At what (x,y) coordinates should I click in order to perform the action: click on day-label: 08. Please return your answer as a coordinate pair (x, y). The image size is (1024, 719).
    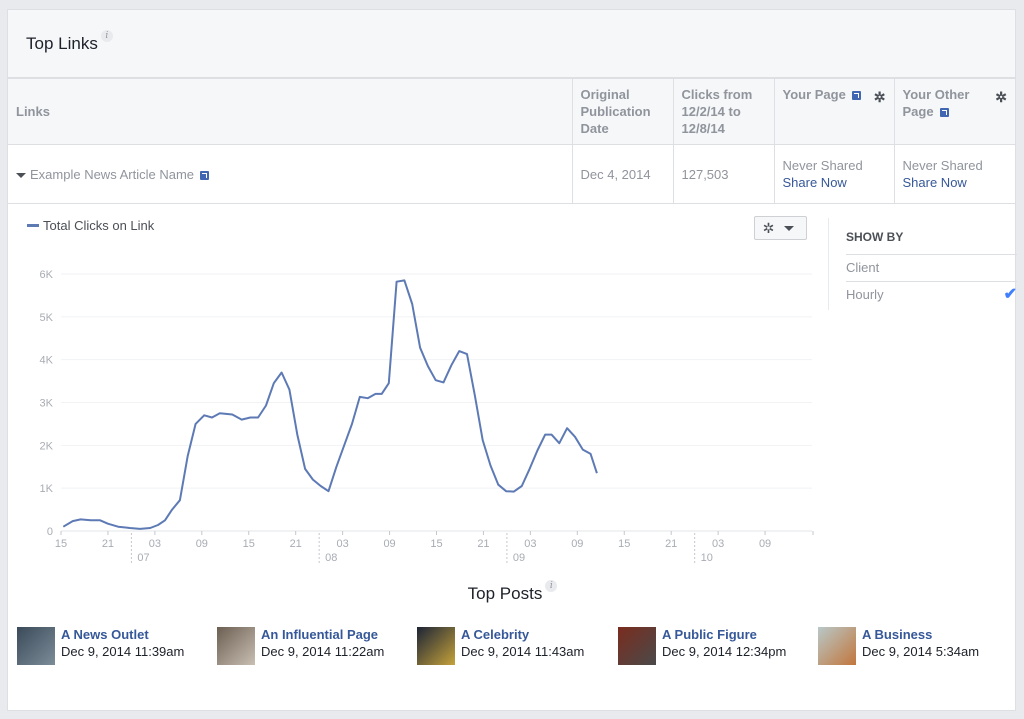
    Looking at the image, I should click on (331, 558).